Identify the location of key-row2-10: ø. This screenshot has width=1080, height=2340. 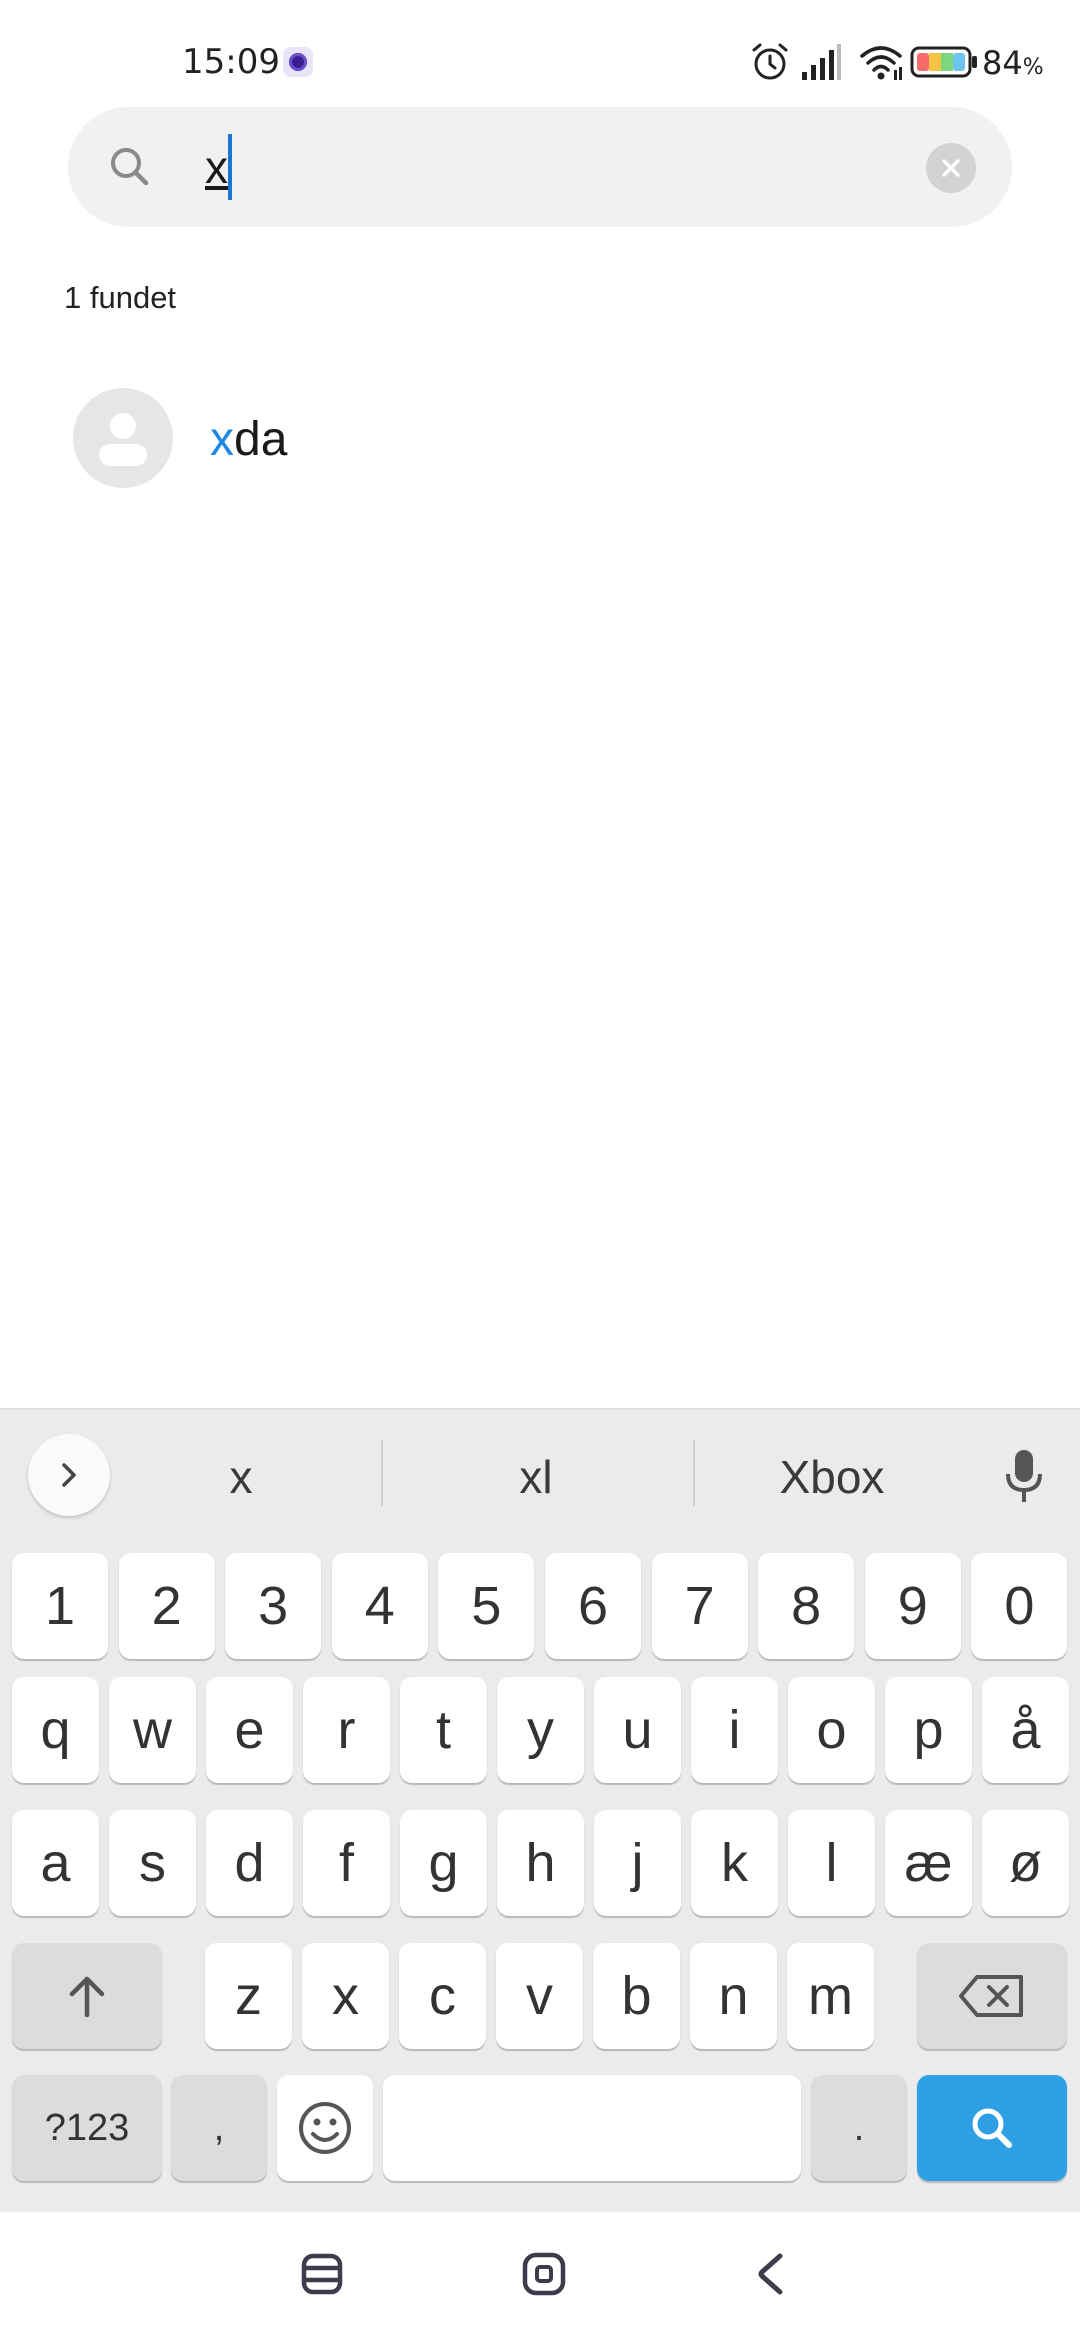
(1025, 1863).